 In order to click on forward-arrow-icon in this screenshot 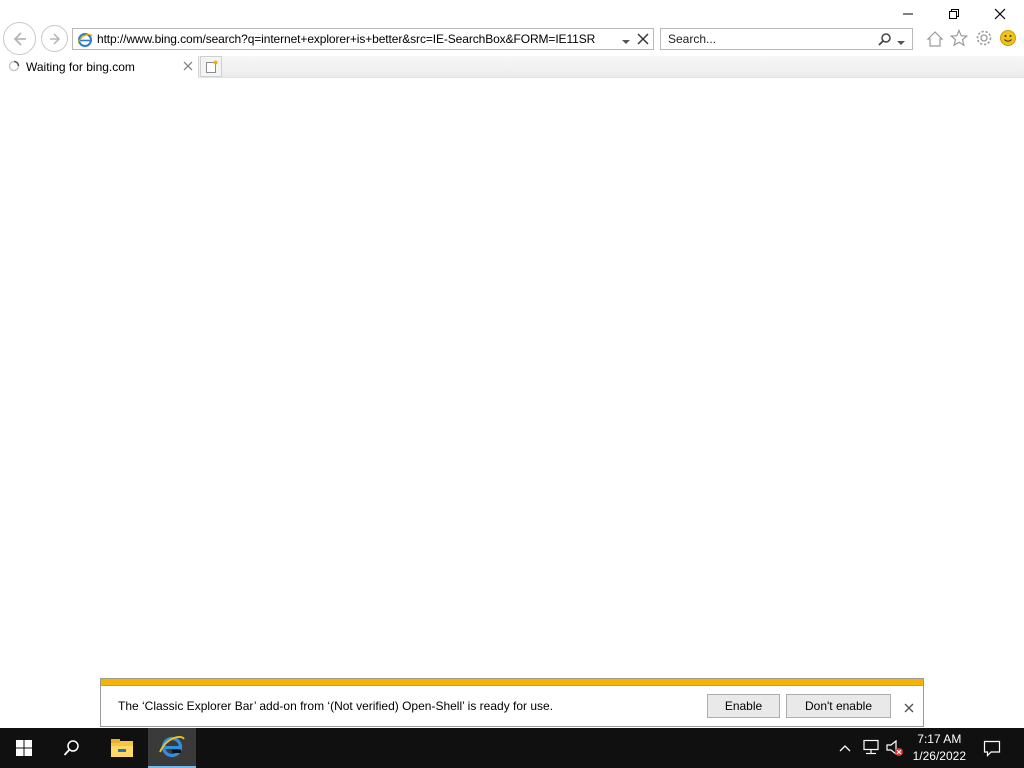, I will do `click(54, 38)`.